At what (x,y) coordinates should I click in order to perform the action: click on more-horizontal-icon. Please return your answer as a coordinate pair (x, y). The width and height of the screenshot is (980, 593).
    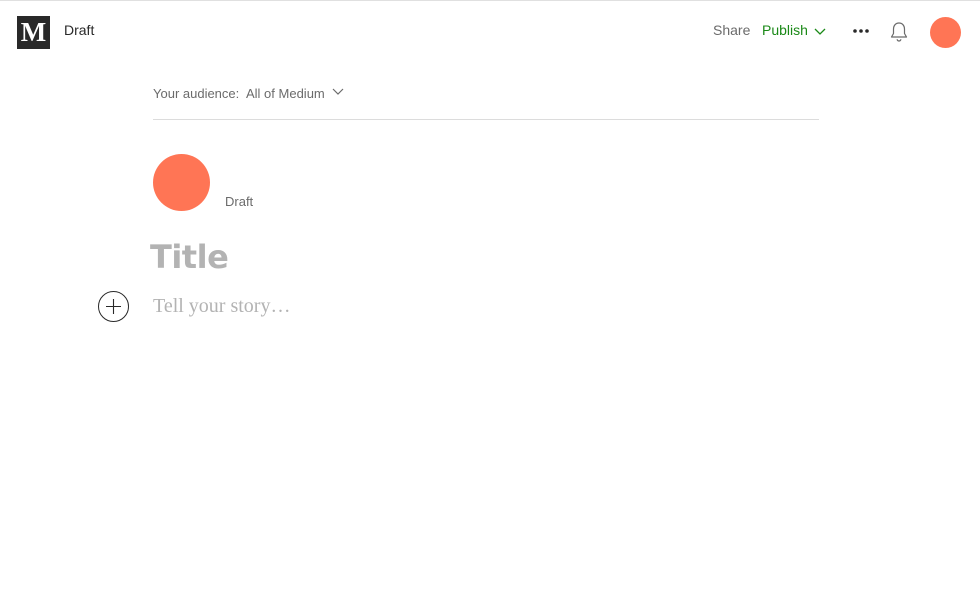
    Looking at the image, I should click on (861, 34).